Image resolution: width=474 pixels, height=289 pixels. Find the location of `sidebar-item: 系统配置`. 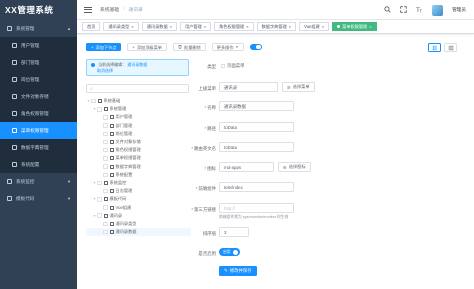

sidebar-item: 系统配置 is located at coordinates (38, 164).